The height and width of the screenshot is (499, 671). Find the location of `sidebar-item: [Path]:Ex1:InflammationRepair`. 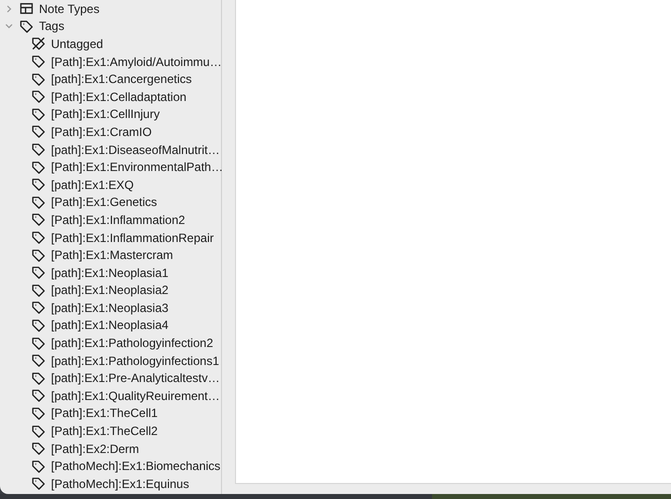

sidebar-item: [Path]:Ex1:InflammationRepair is located at coordinates (110, 237).